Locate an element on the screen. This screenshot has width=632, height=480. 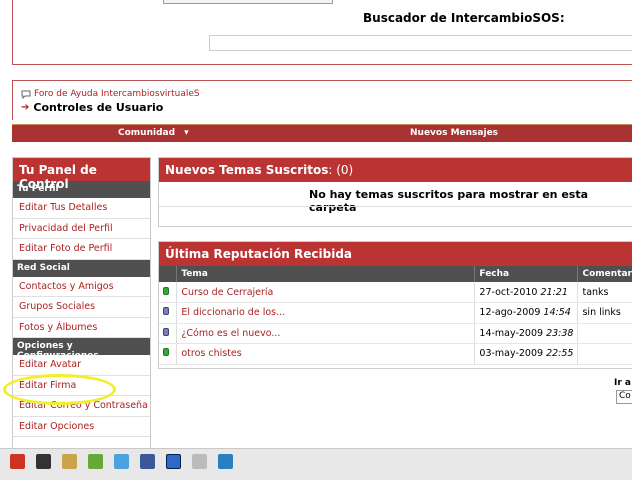
column-comentar: Comentar is located at coordinates (604, 274).